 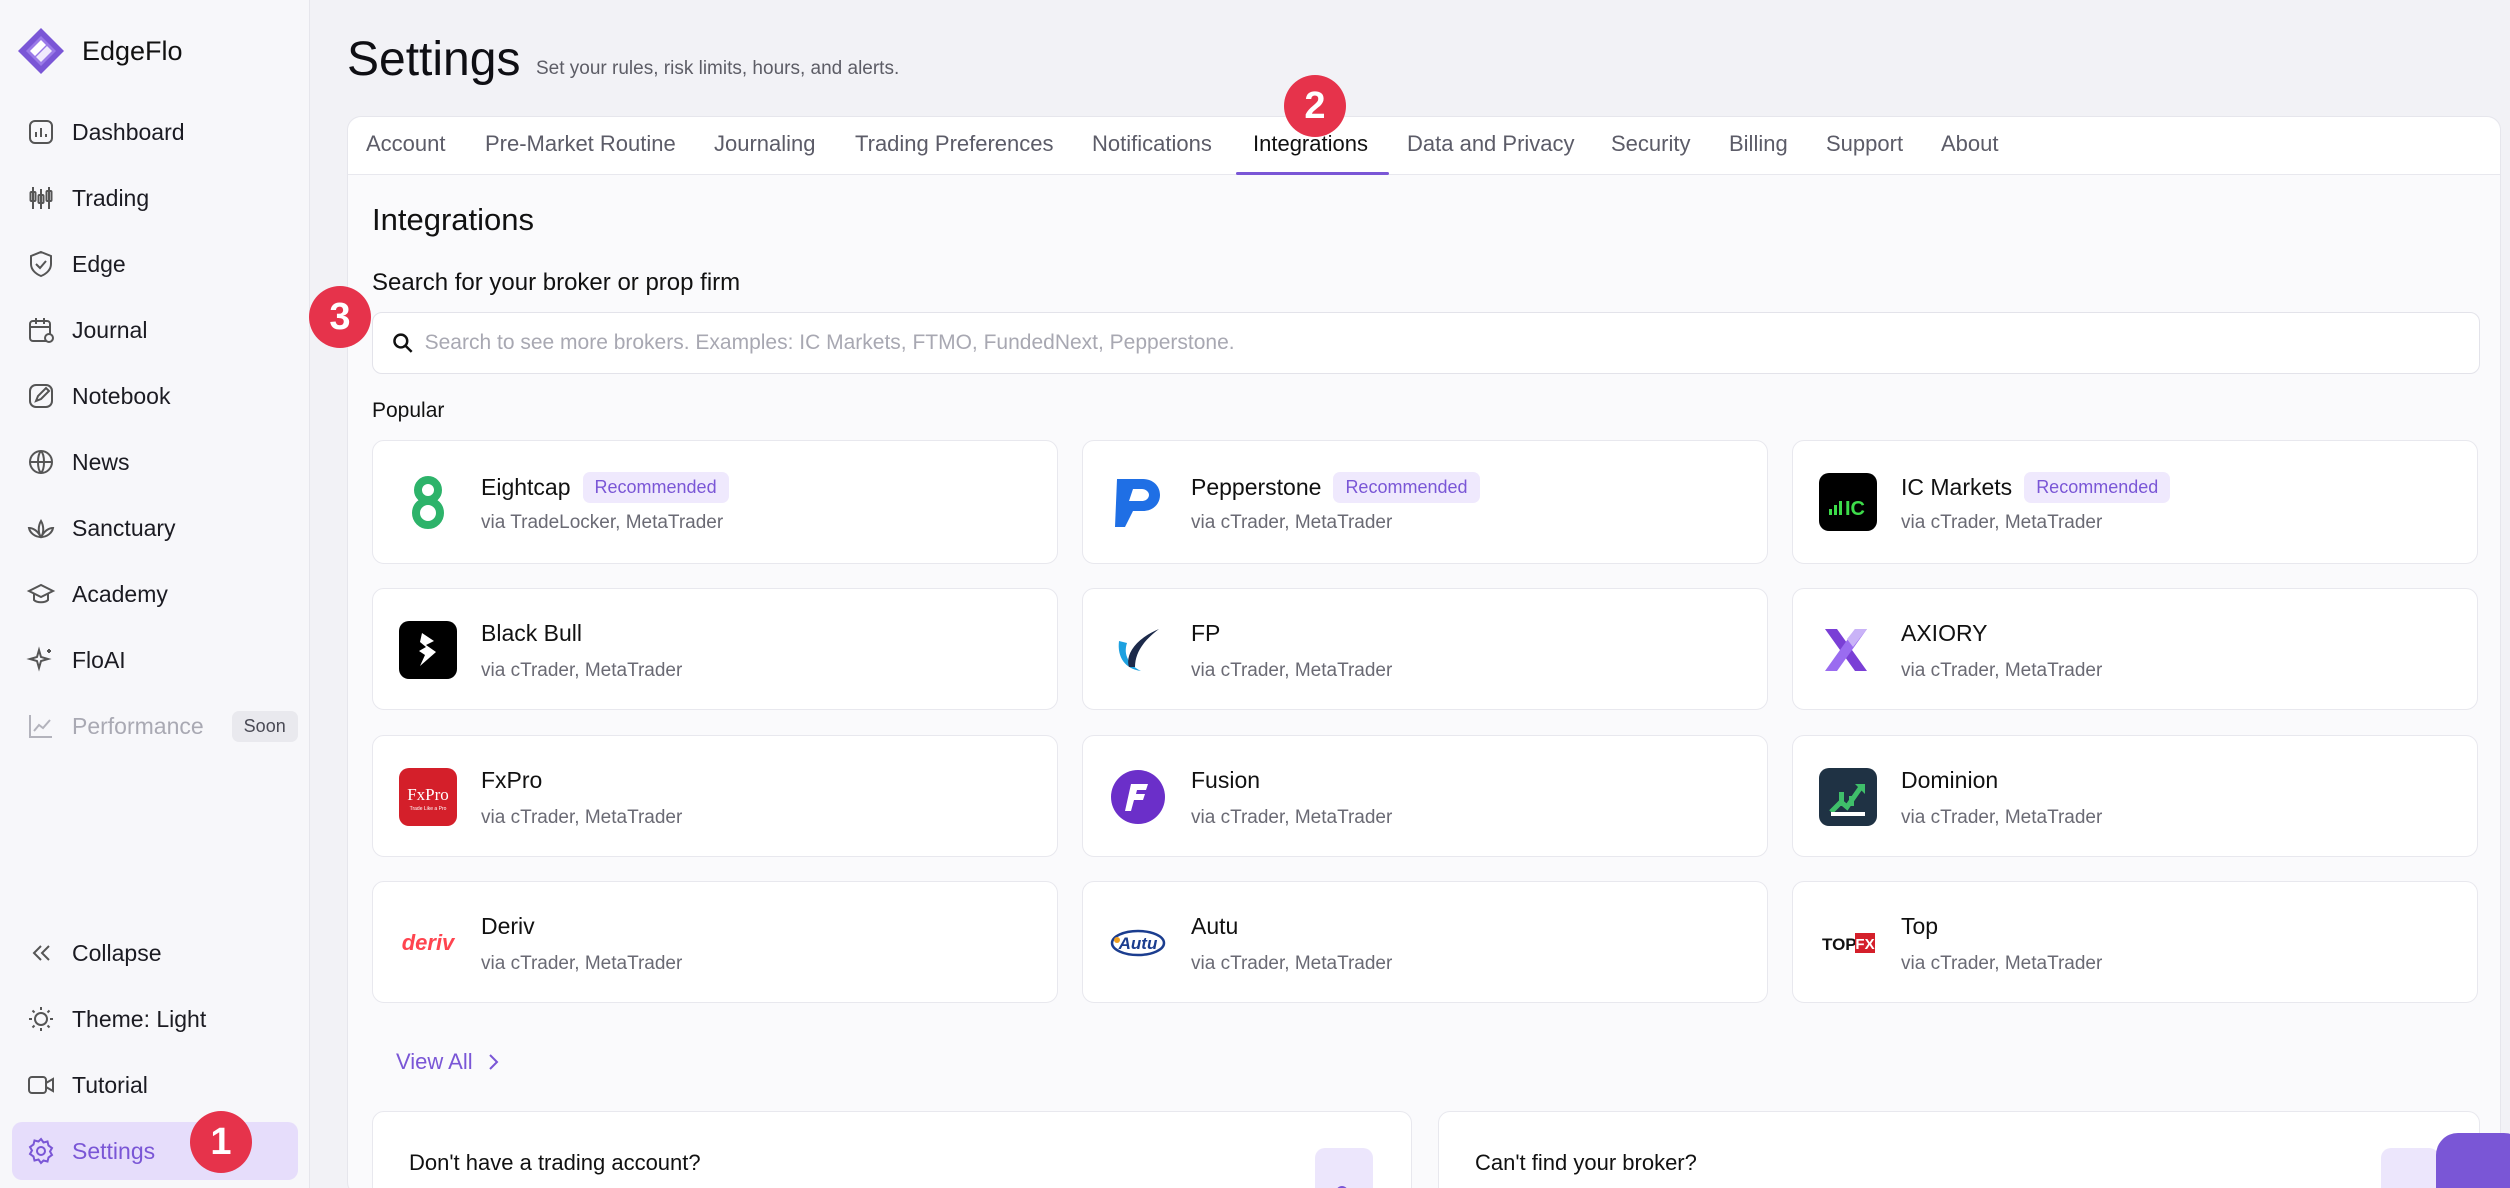 I want to click on sidebar-item-label: Sanctuary, so click(x=124, y=527).